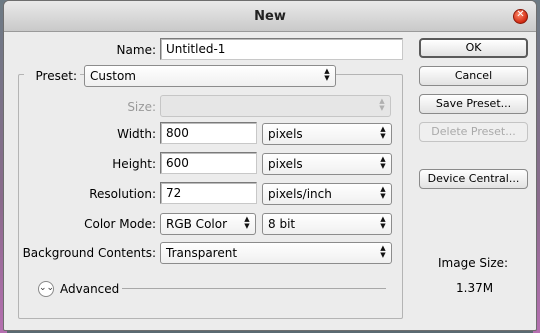  What do you see at coordinates (52, 76) in the screenshot?
I see `preset-label: Preset:` at bounding box center [52, 76].